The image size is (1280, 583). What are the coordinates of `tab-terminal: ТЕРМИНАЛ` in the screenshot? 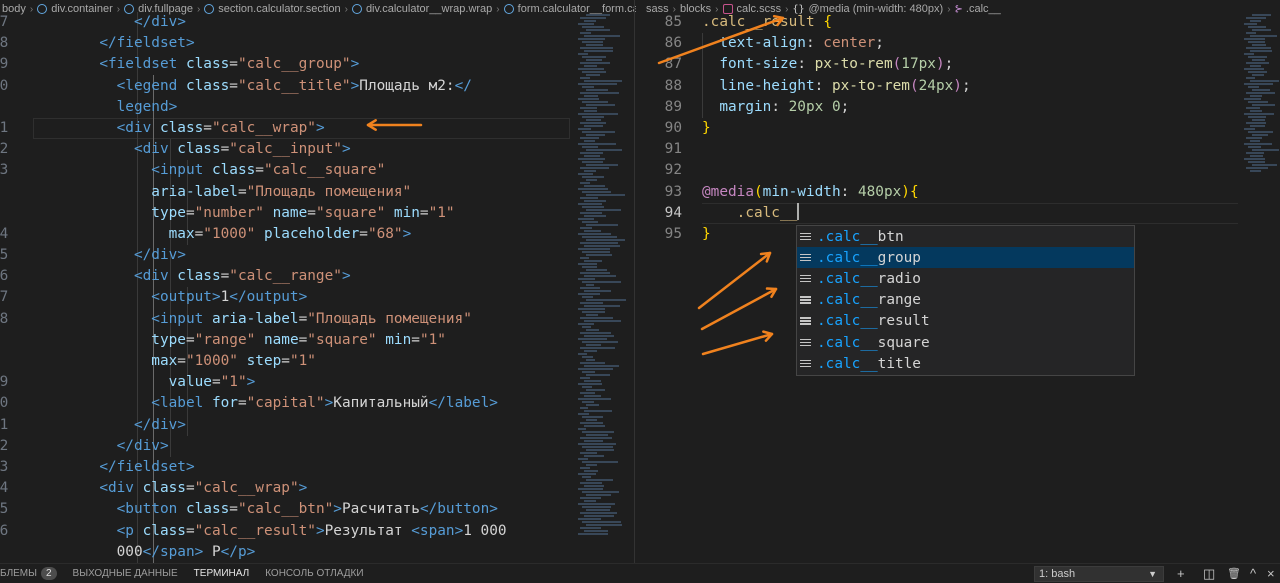 It's located at (222, 573).